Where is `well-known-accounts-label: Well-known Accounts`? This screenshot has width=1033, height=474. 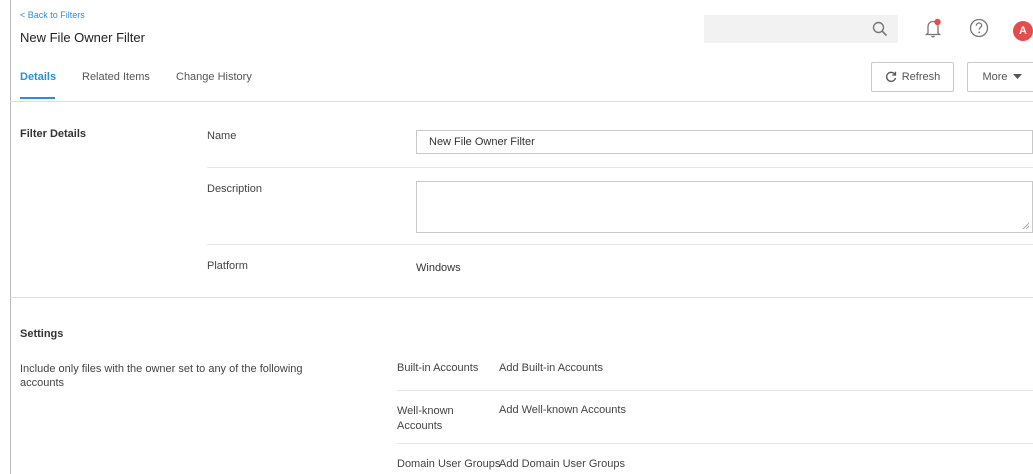 well-known-accounts-label: Well-known Accounts is located at coordinates (425, 418).